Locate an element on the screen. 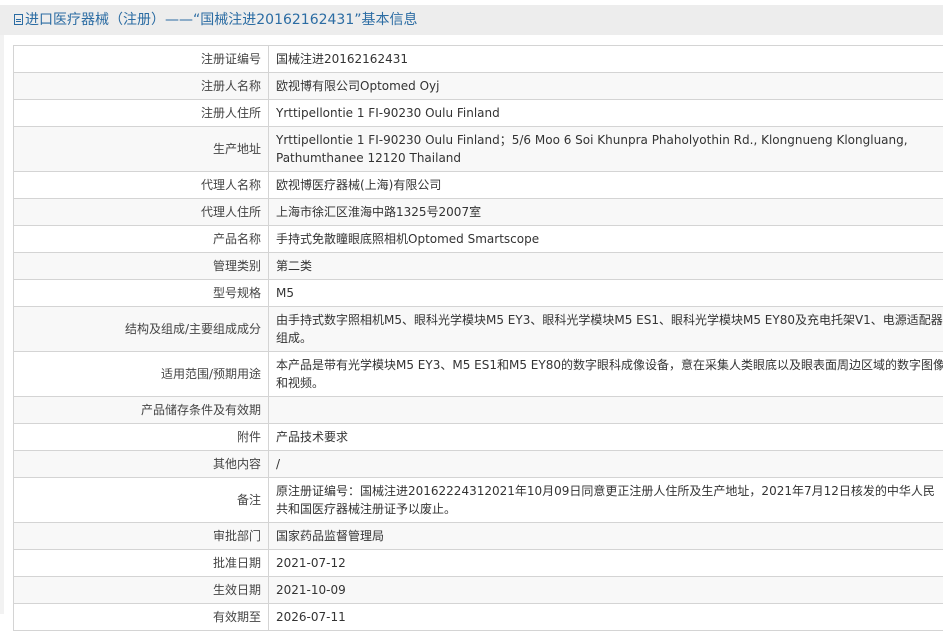  document-icon is located at coordinates (18, 19).